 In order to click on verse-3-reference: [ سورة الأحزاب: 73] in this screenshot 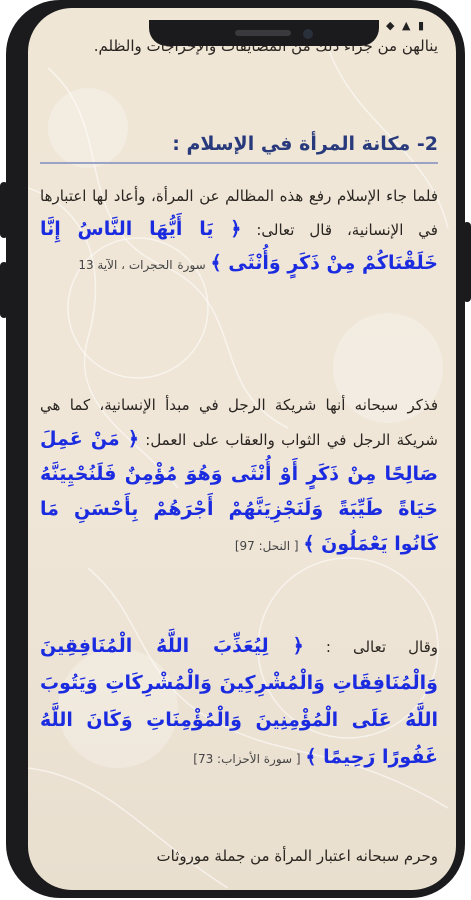, I will do `click(247, 759)`.